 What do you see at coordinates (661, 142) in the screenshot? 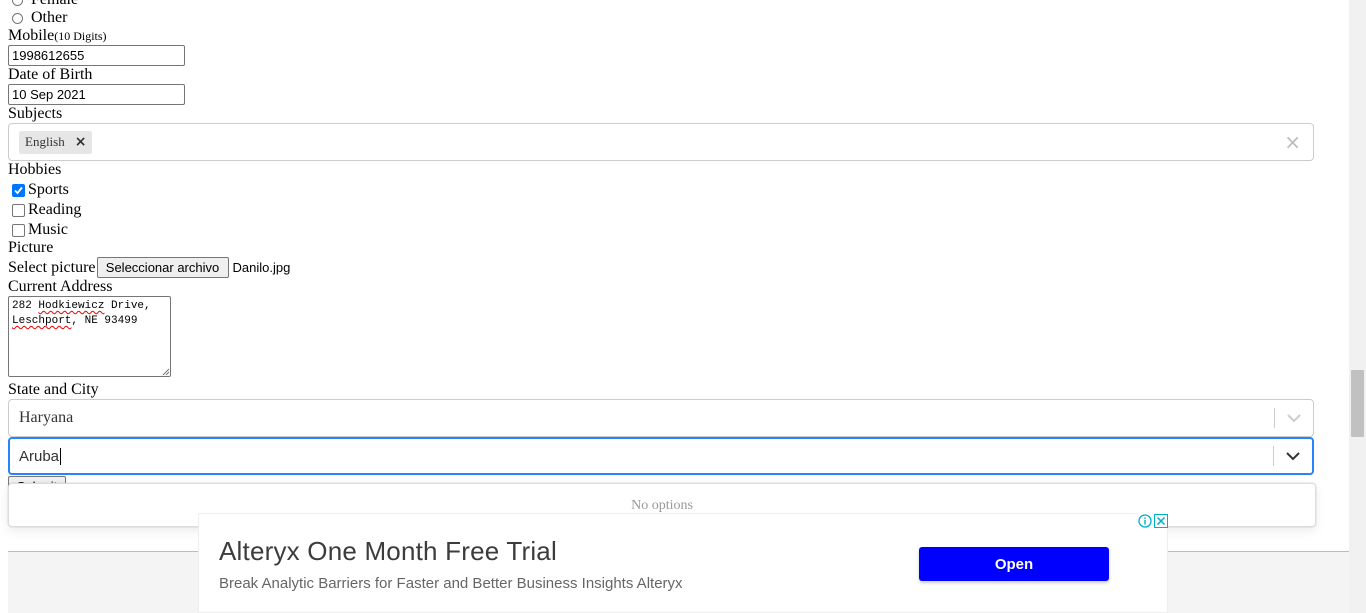
I see `subjects-input: English × ×` at bounding box center [661, 142].